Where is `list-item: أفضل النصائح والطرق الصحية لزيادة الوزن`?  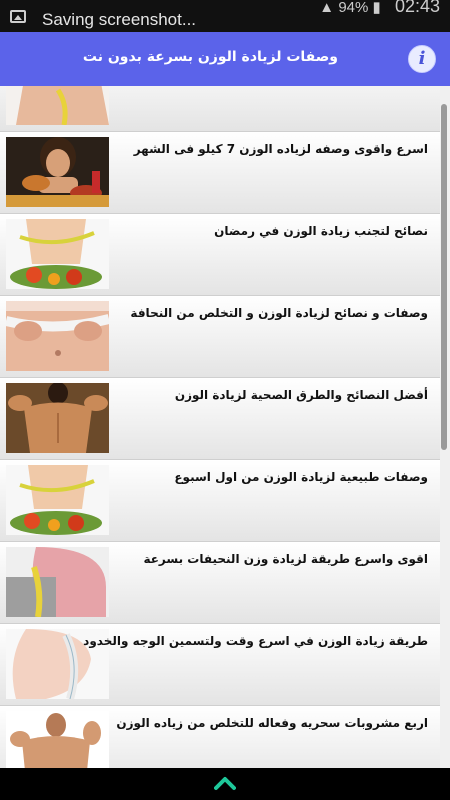
list-item: أفضل النصائح والطرق الصحية لزيادة الوزن is located at coordinates (220, 419).